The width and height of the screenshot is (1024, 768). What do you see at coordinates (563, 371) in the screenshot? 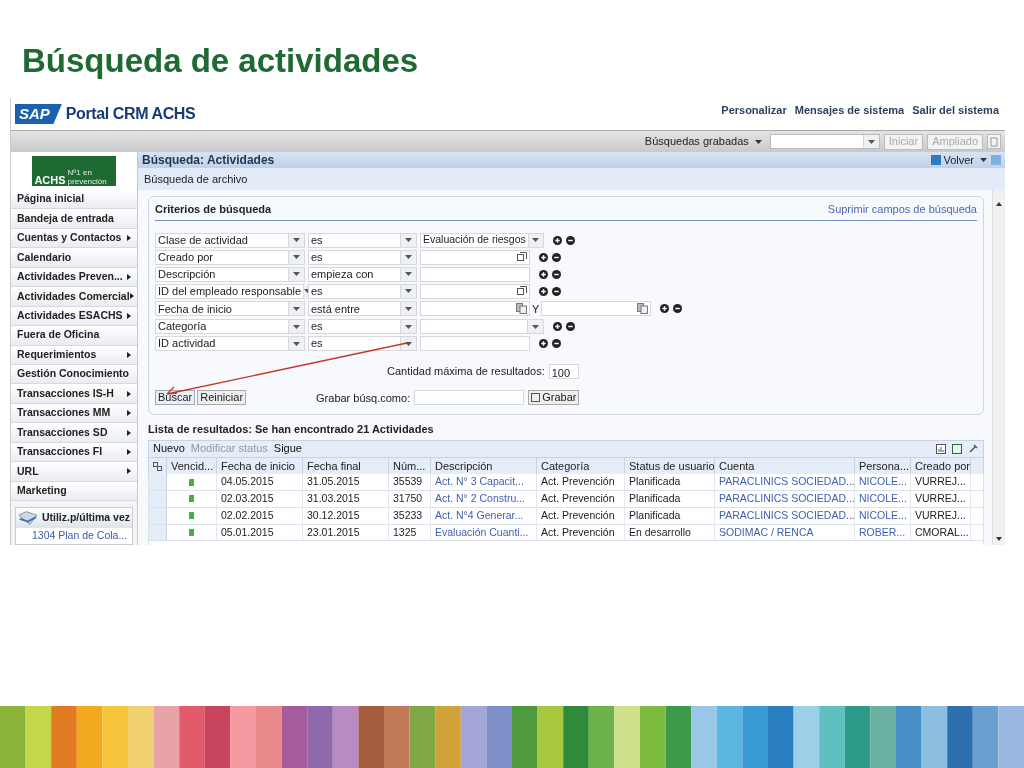
I see `max-results-field: 100` at bounding box center [563, 371].